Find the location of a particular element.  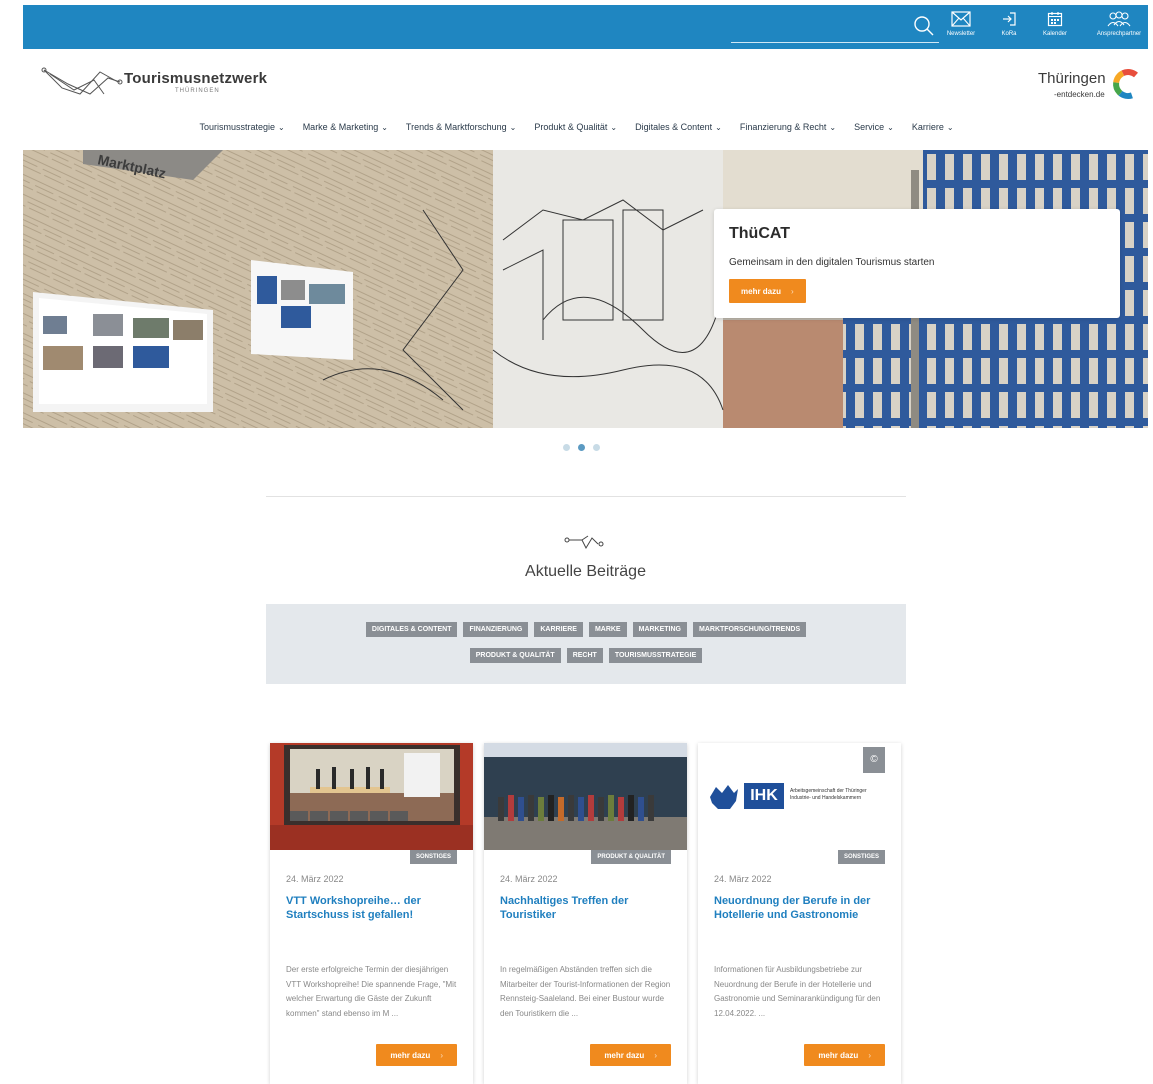

kalender-label: Kalender is located at coordinates (1055, 34).